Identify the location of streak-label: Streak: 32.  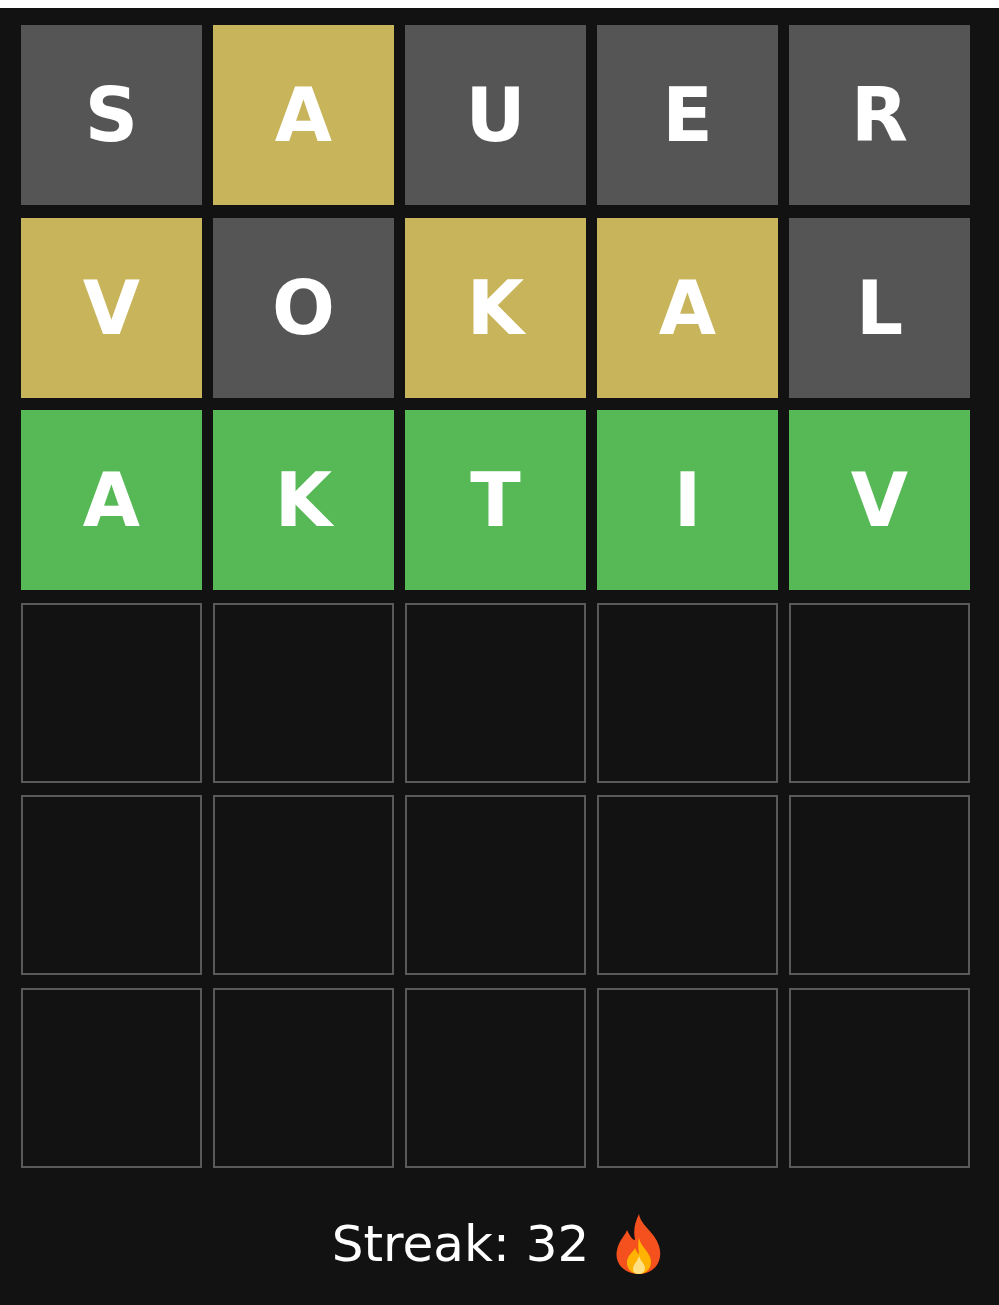
(460, 1243).